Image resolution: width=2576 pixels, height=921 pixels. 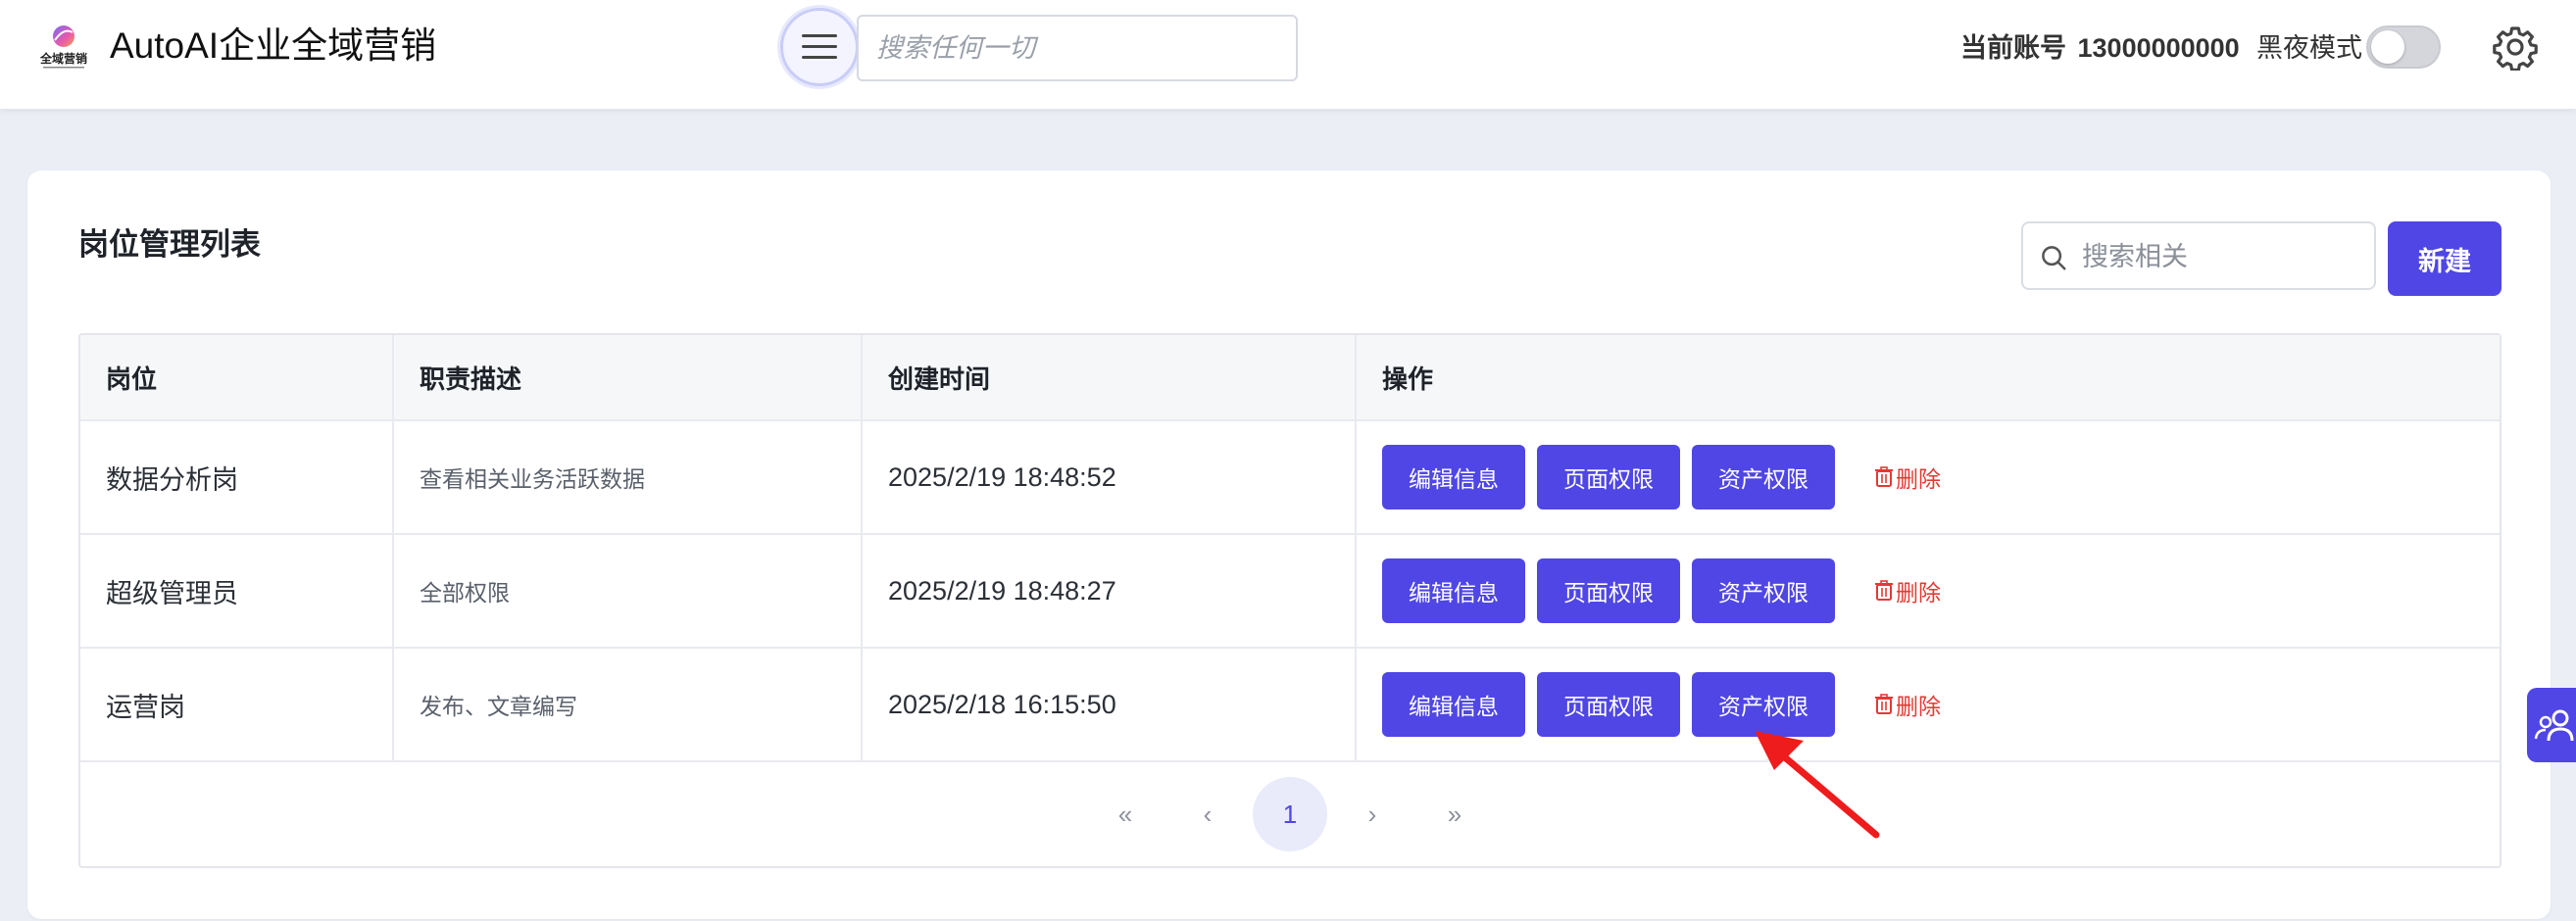 I want to click on next-page-button: ›, so click(x=1372, y=814).